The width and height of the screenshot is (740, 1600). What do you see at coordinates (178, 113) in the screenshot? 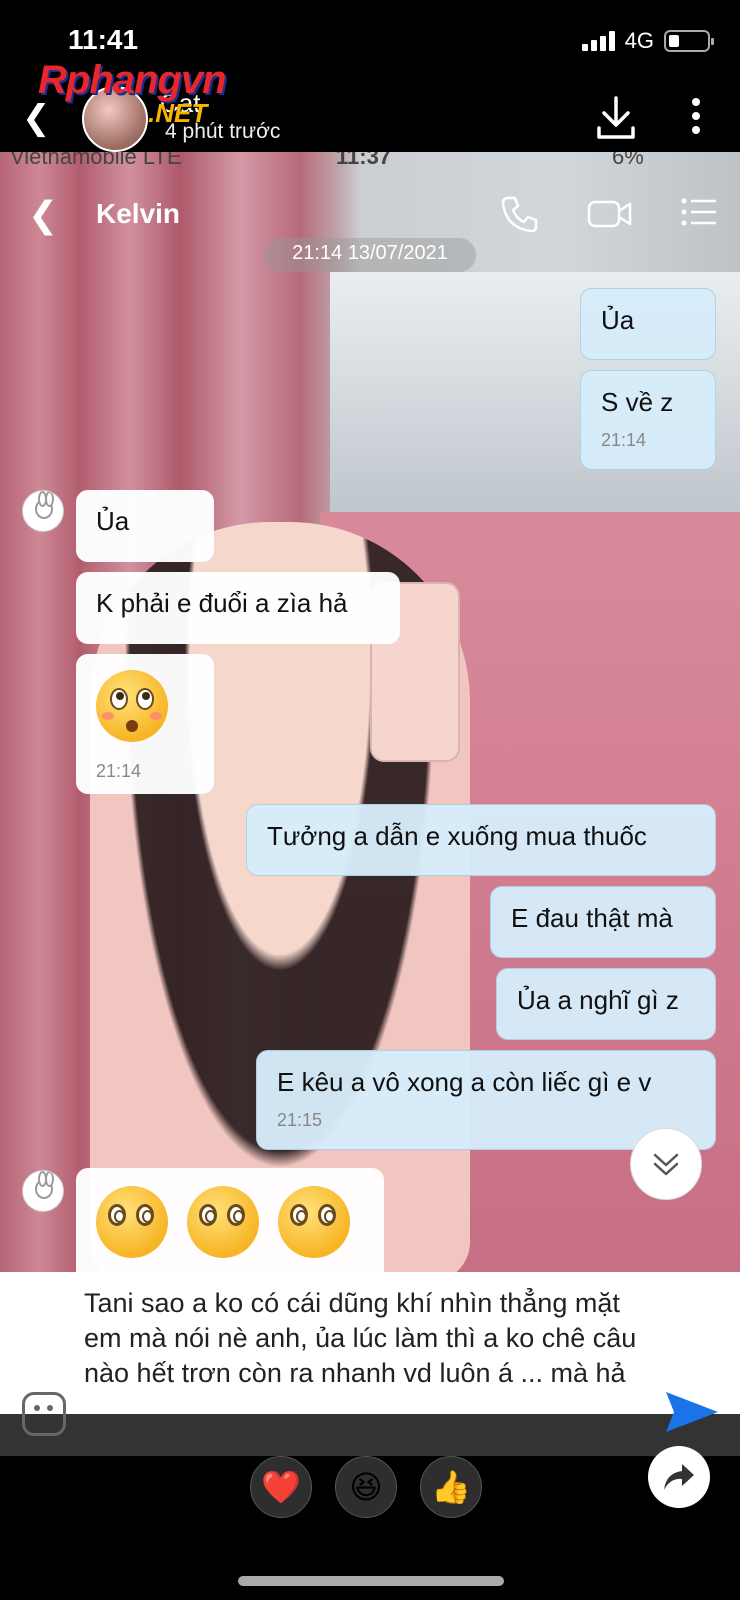
I see `watermark-logo-suffix: .NET` at bounding box center [178, 113].